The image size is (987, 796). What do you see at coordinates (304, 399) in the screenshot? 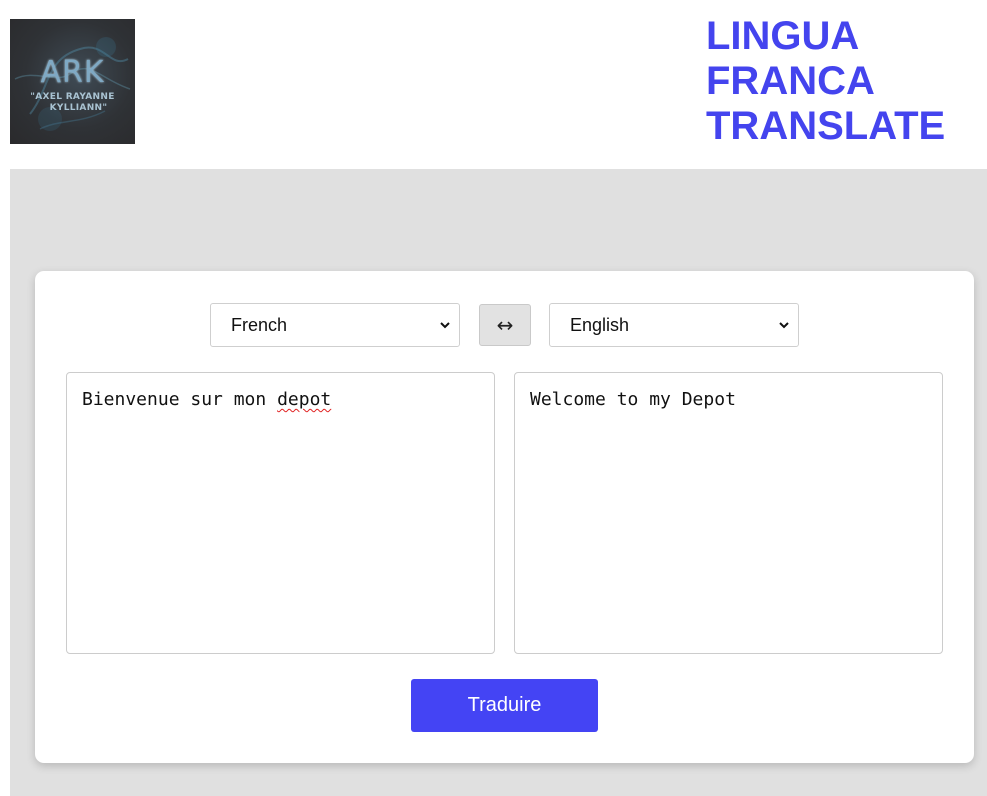
I see `spellcheck-flagged-word: depot` at bounding box center [304, 399].